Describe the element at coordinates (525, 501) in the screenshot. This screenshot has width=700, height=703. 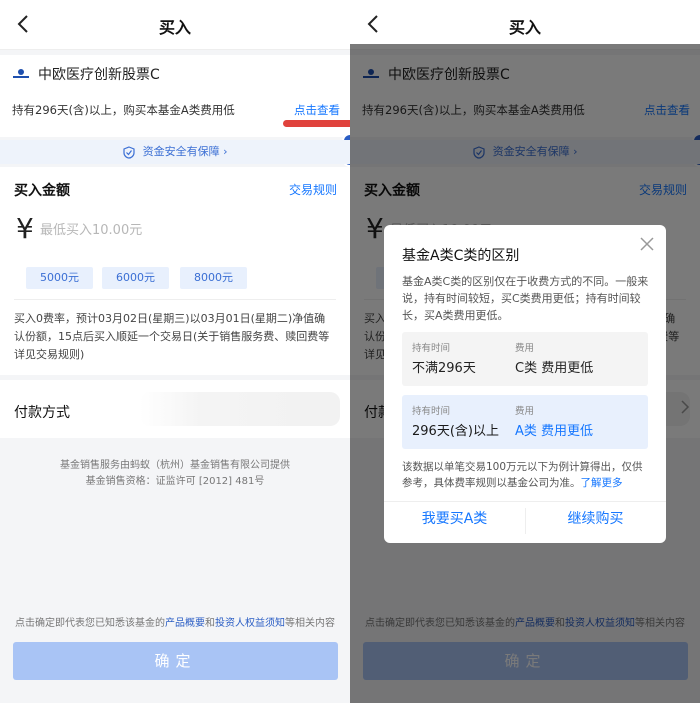
I see `modal-divider` at that location.